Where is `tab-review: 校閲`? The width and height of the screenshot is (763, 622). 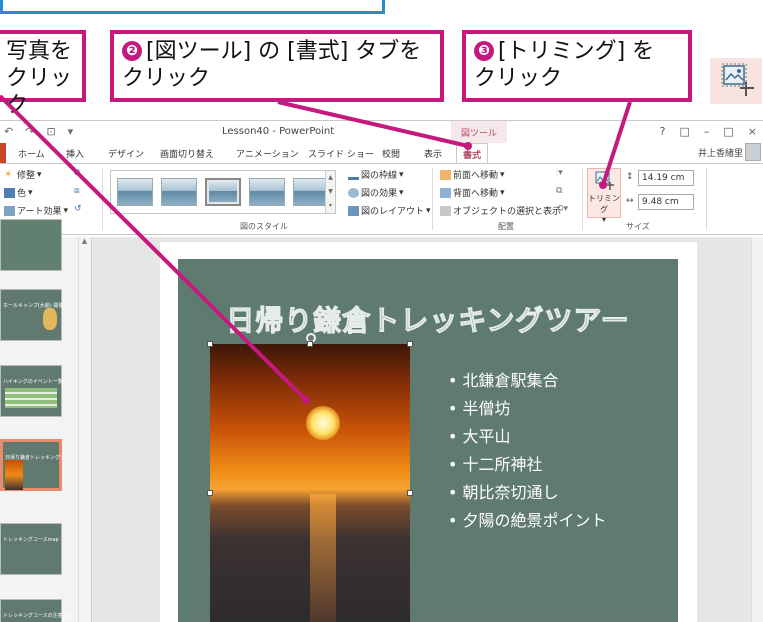
tab-review: 校閲 is located at coordinates (391, 153).